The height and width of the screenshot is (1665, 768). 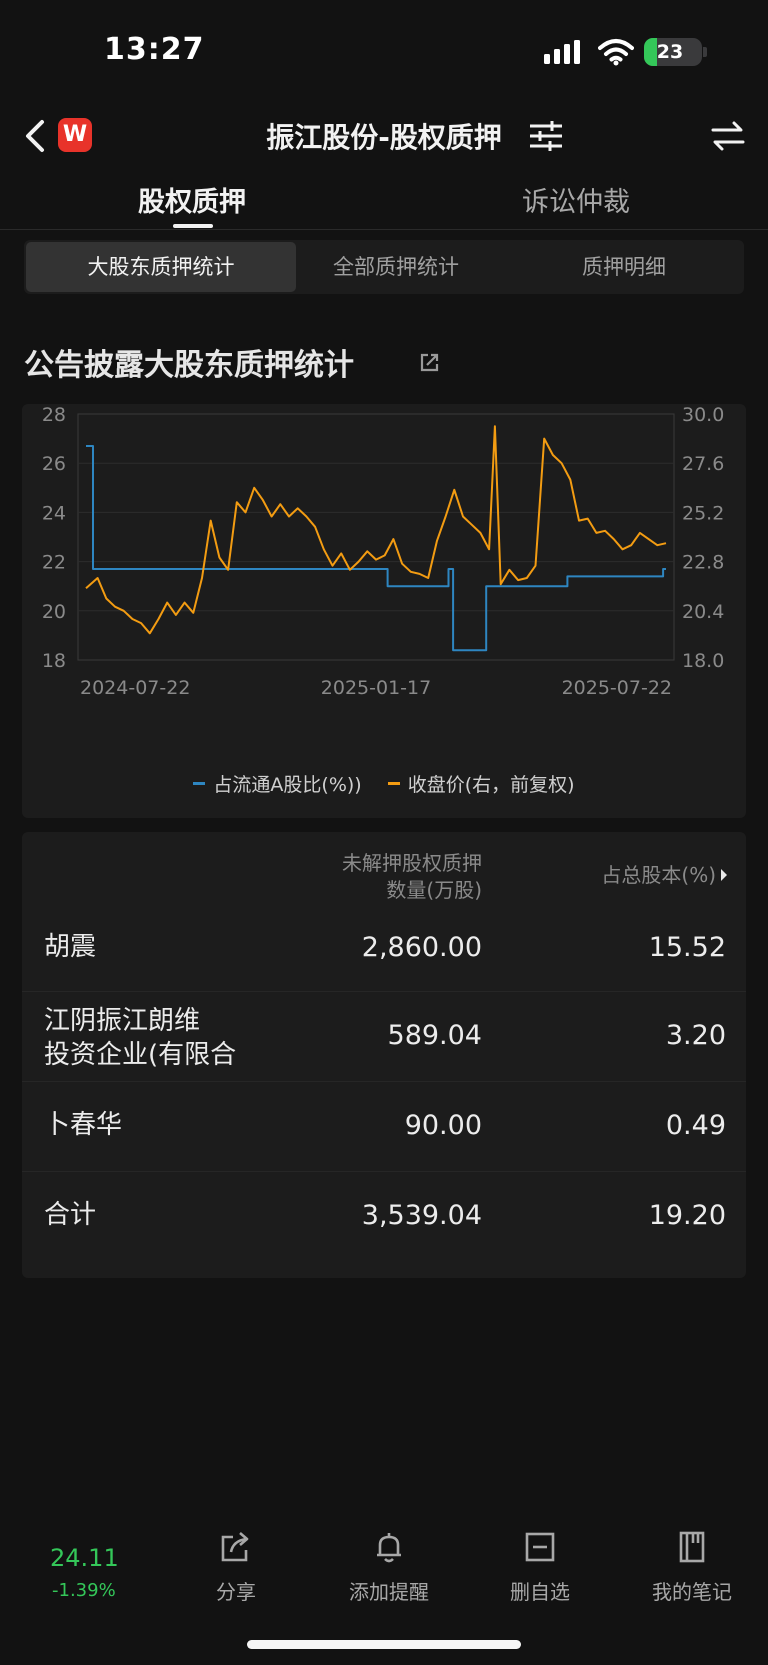 I want to click on remove-watchlist-icon, so click(x=540, y=1547).